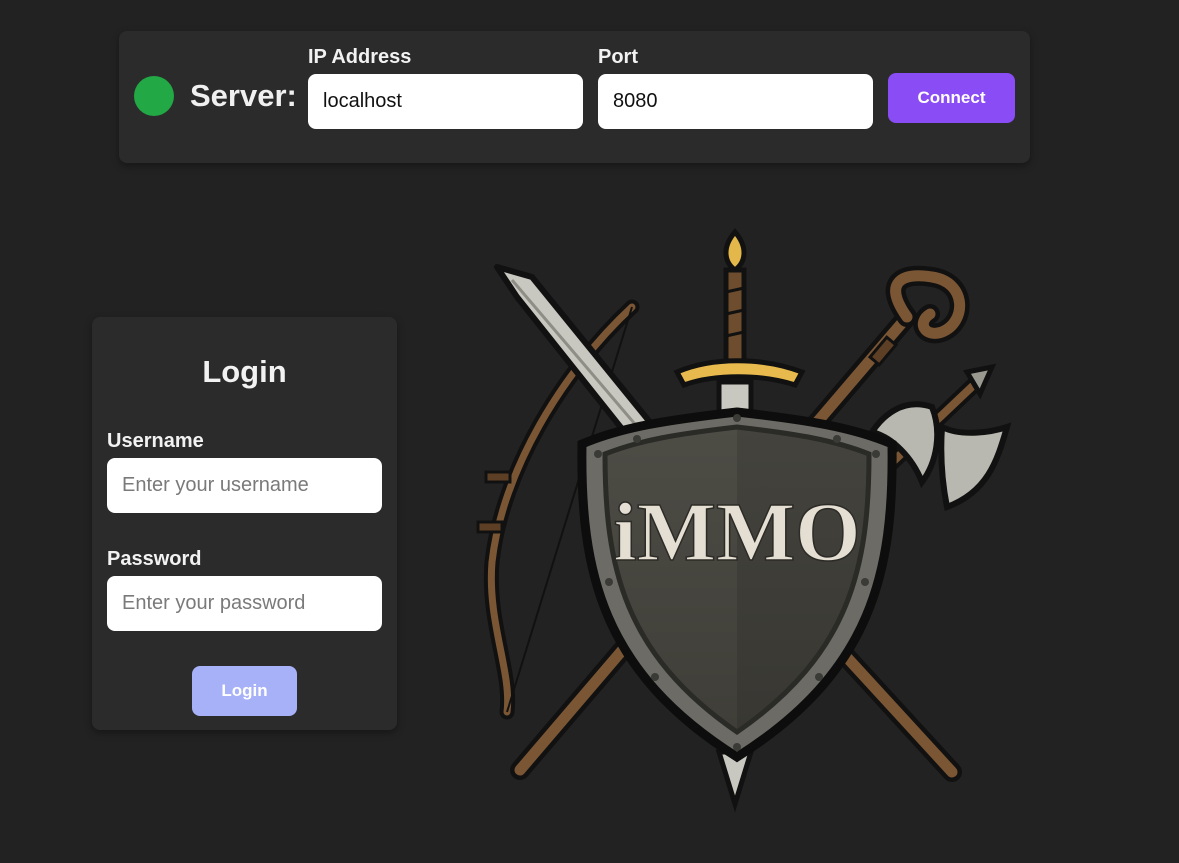  Describe the element at coordinates (618, 57) in the screenshot. I see `port-label: Port` at that location.